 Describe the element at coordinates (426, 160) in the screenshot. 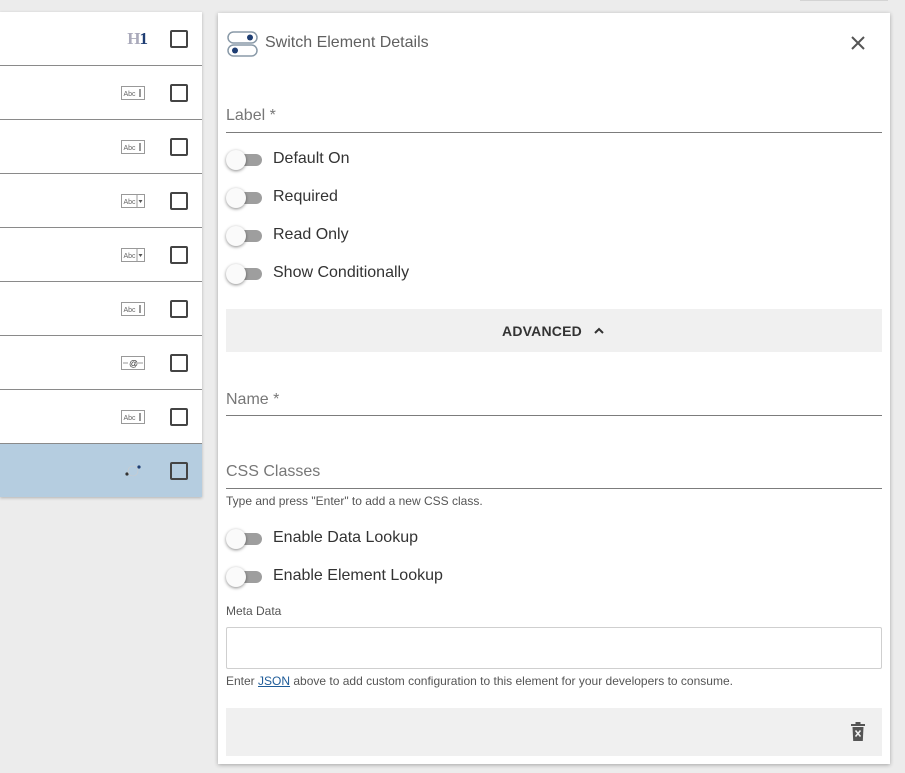

I see `toggle-default-on: Default On` at that location.